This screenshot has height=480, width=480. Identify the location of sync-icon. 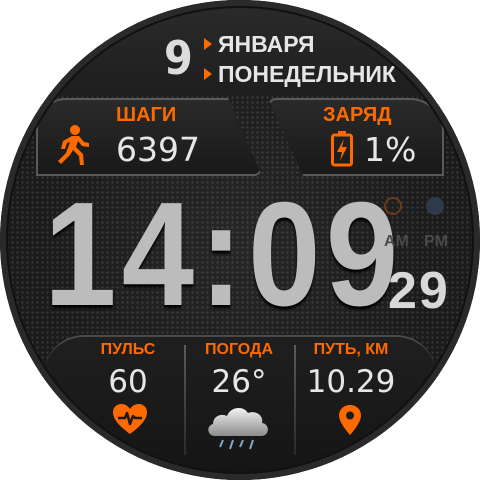
(435, 206).